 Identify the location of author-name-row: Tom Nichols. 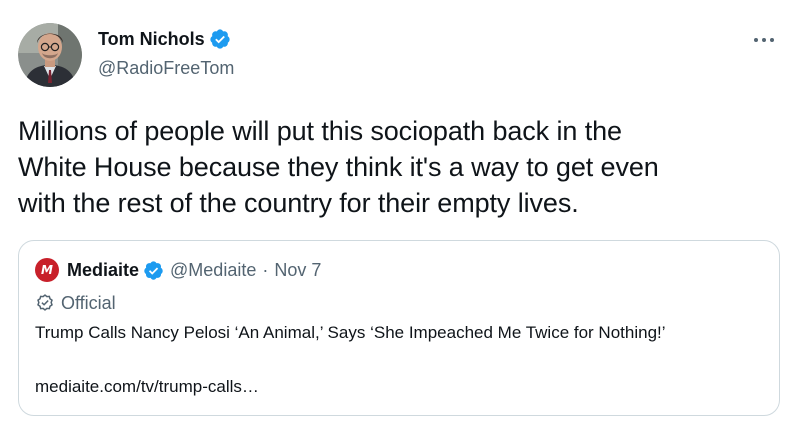
(164, 39).